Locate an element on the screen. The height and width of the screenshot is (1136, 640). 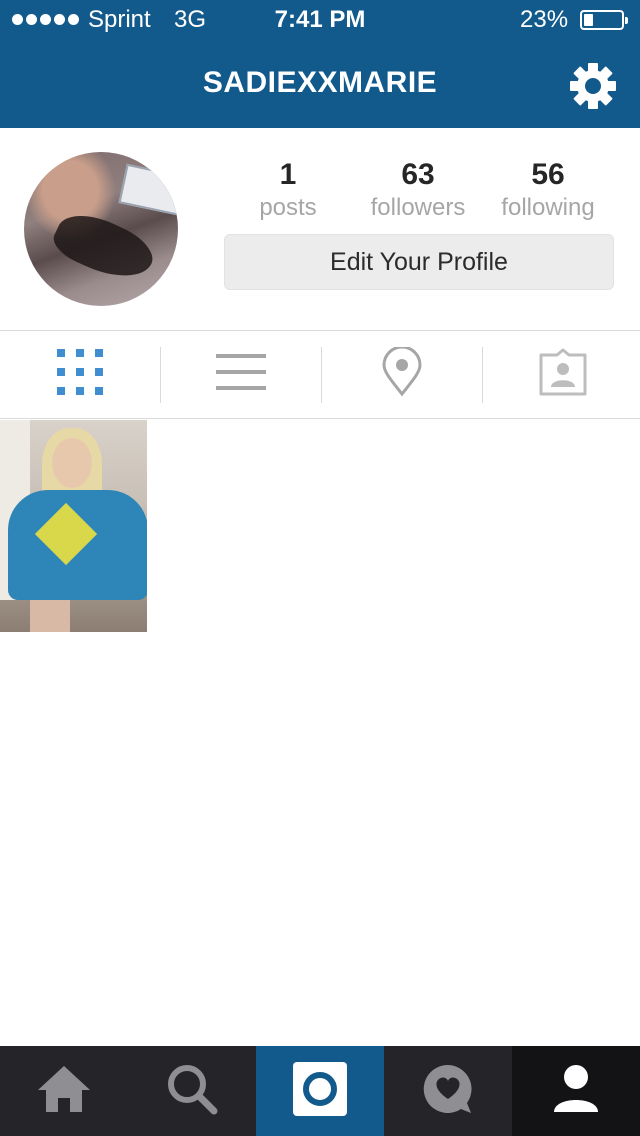
profile-view-tabs is located at coordinates (320, 374).